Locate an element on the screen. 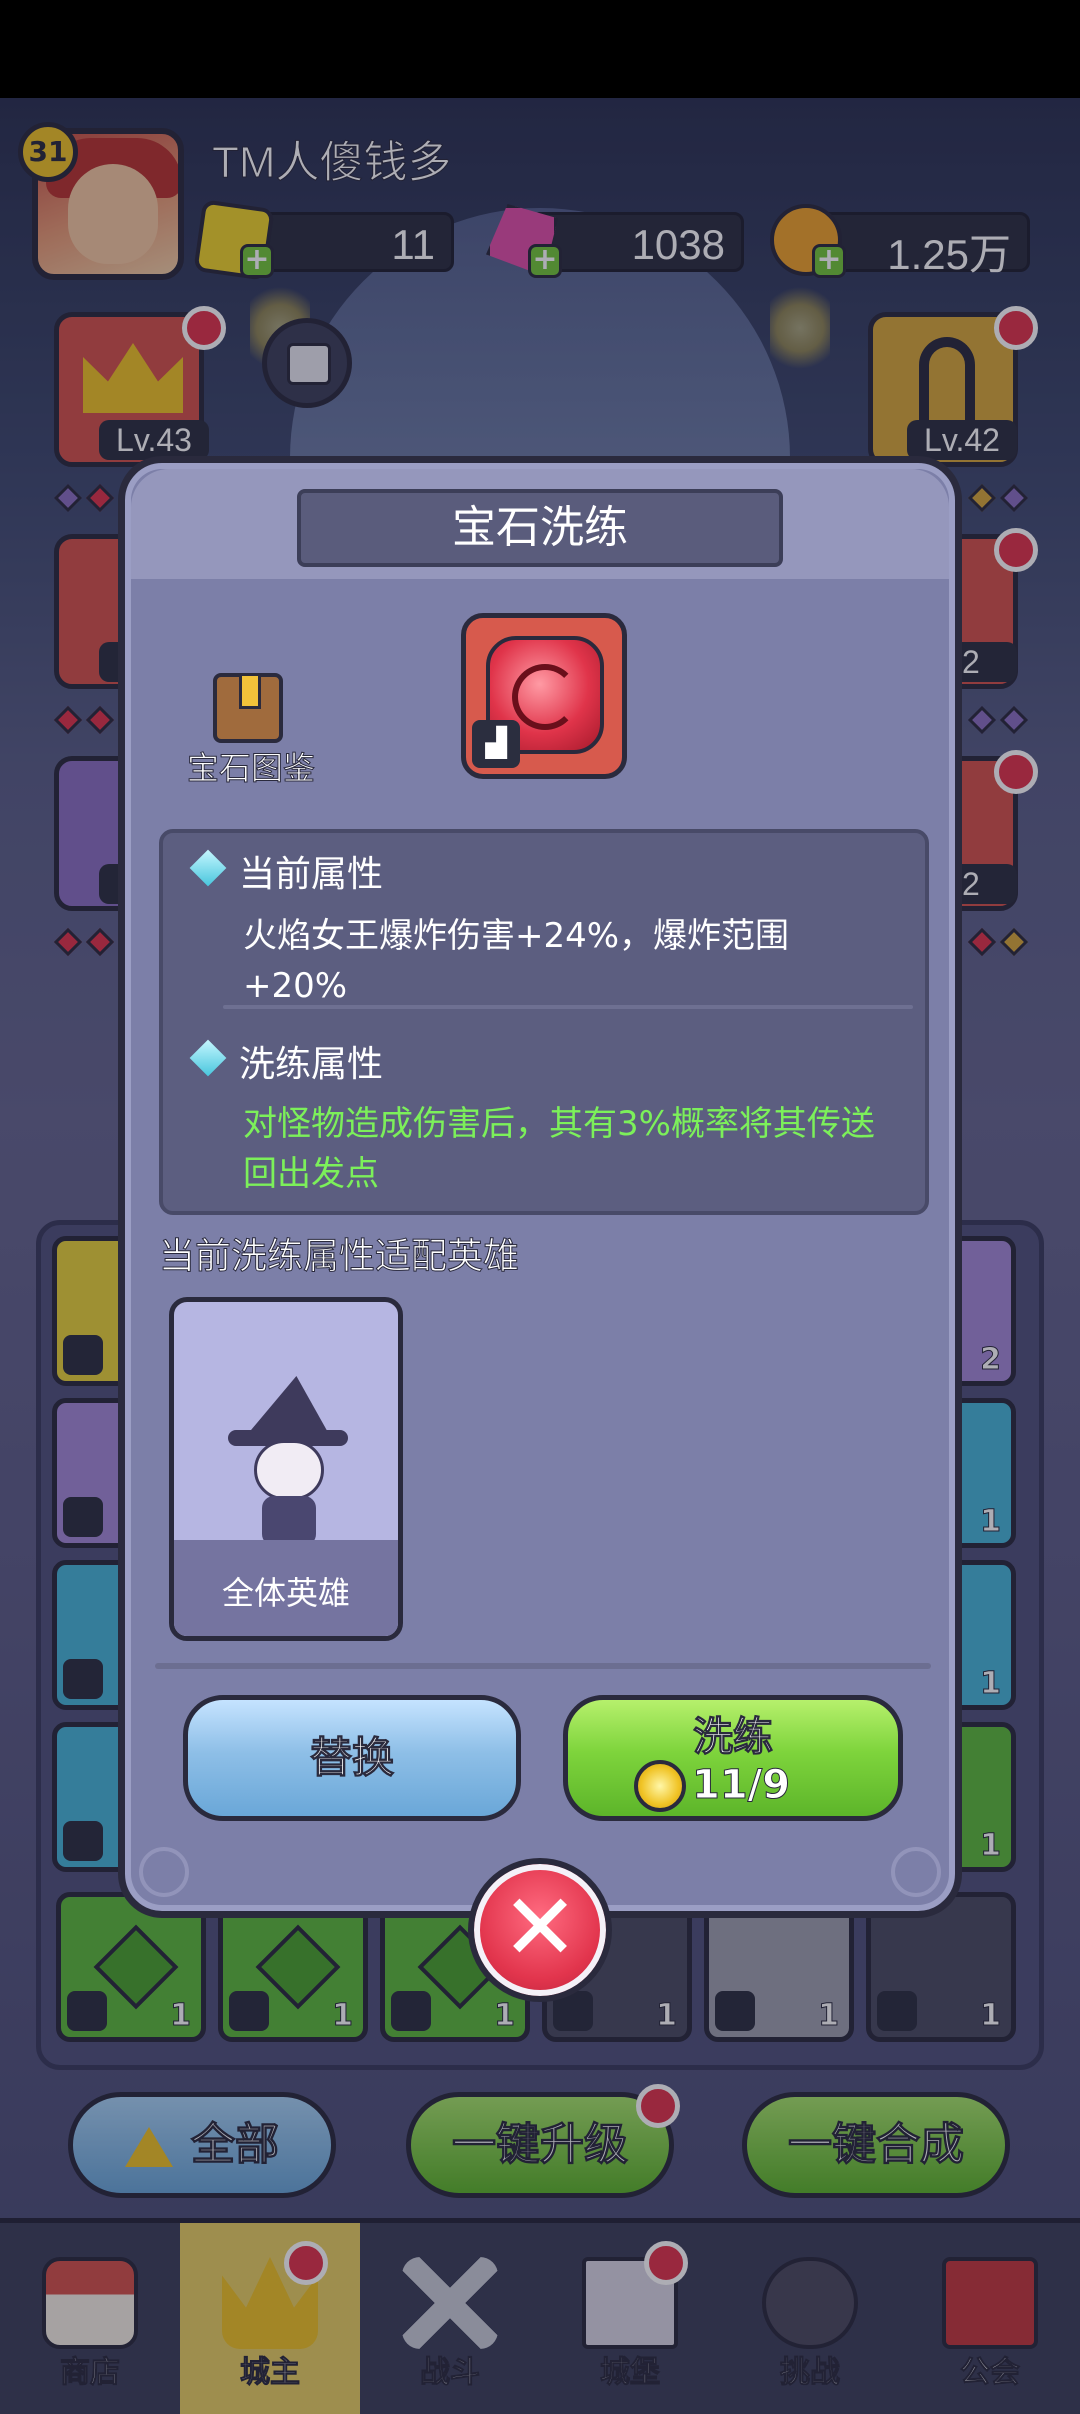 Image resolution: width=1080 pixels, height=2414 pixels. selected-gem: ▟ is located at coordinates (544, 696).